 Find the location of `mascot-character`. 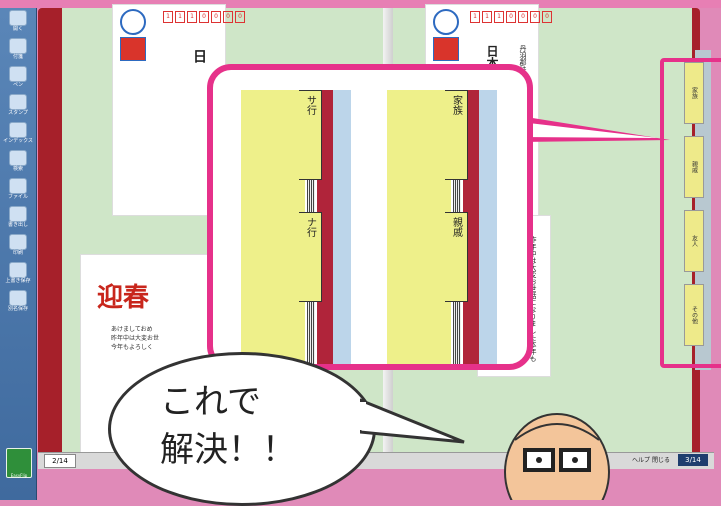

mascot-character is located at coordinates (557, 456).